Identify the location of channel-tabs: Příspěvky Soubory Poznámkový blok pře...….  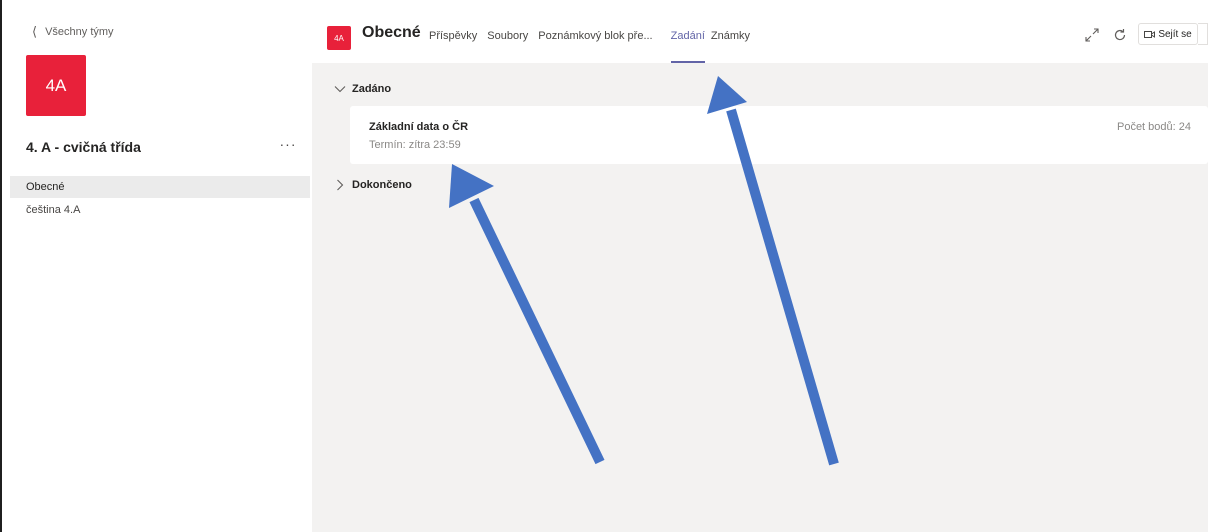
(594, 35).